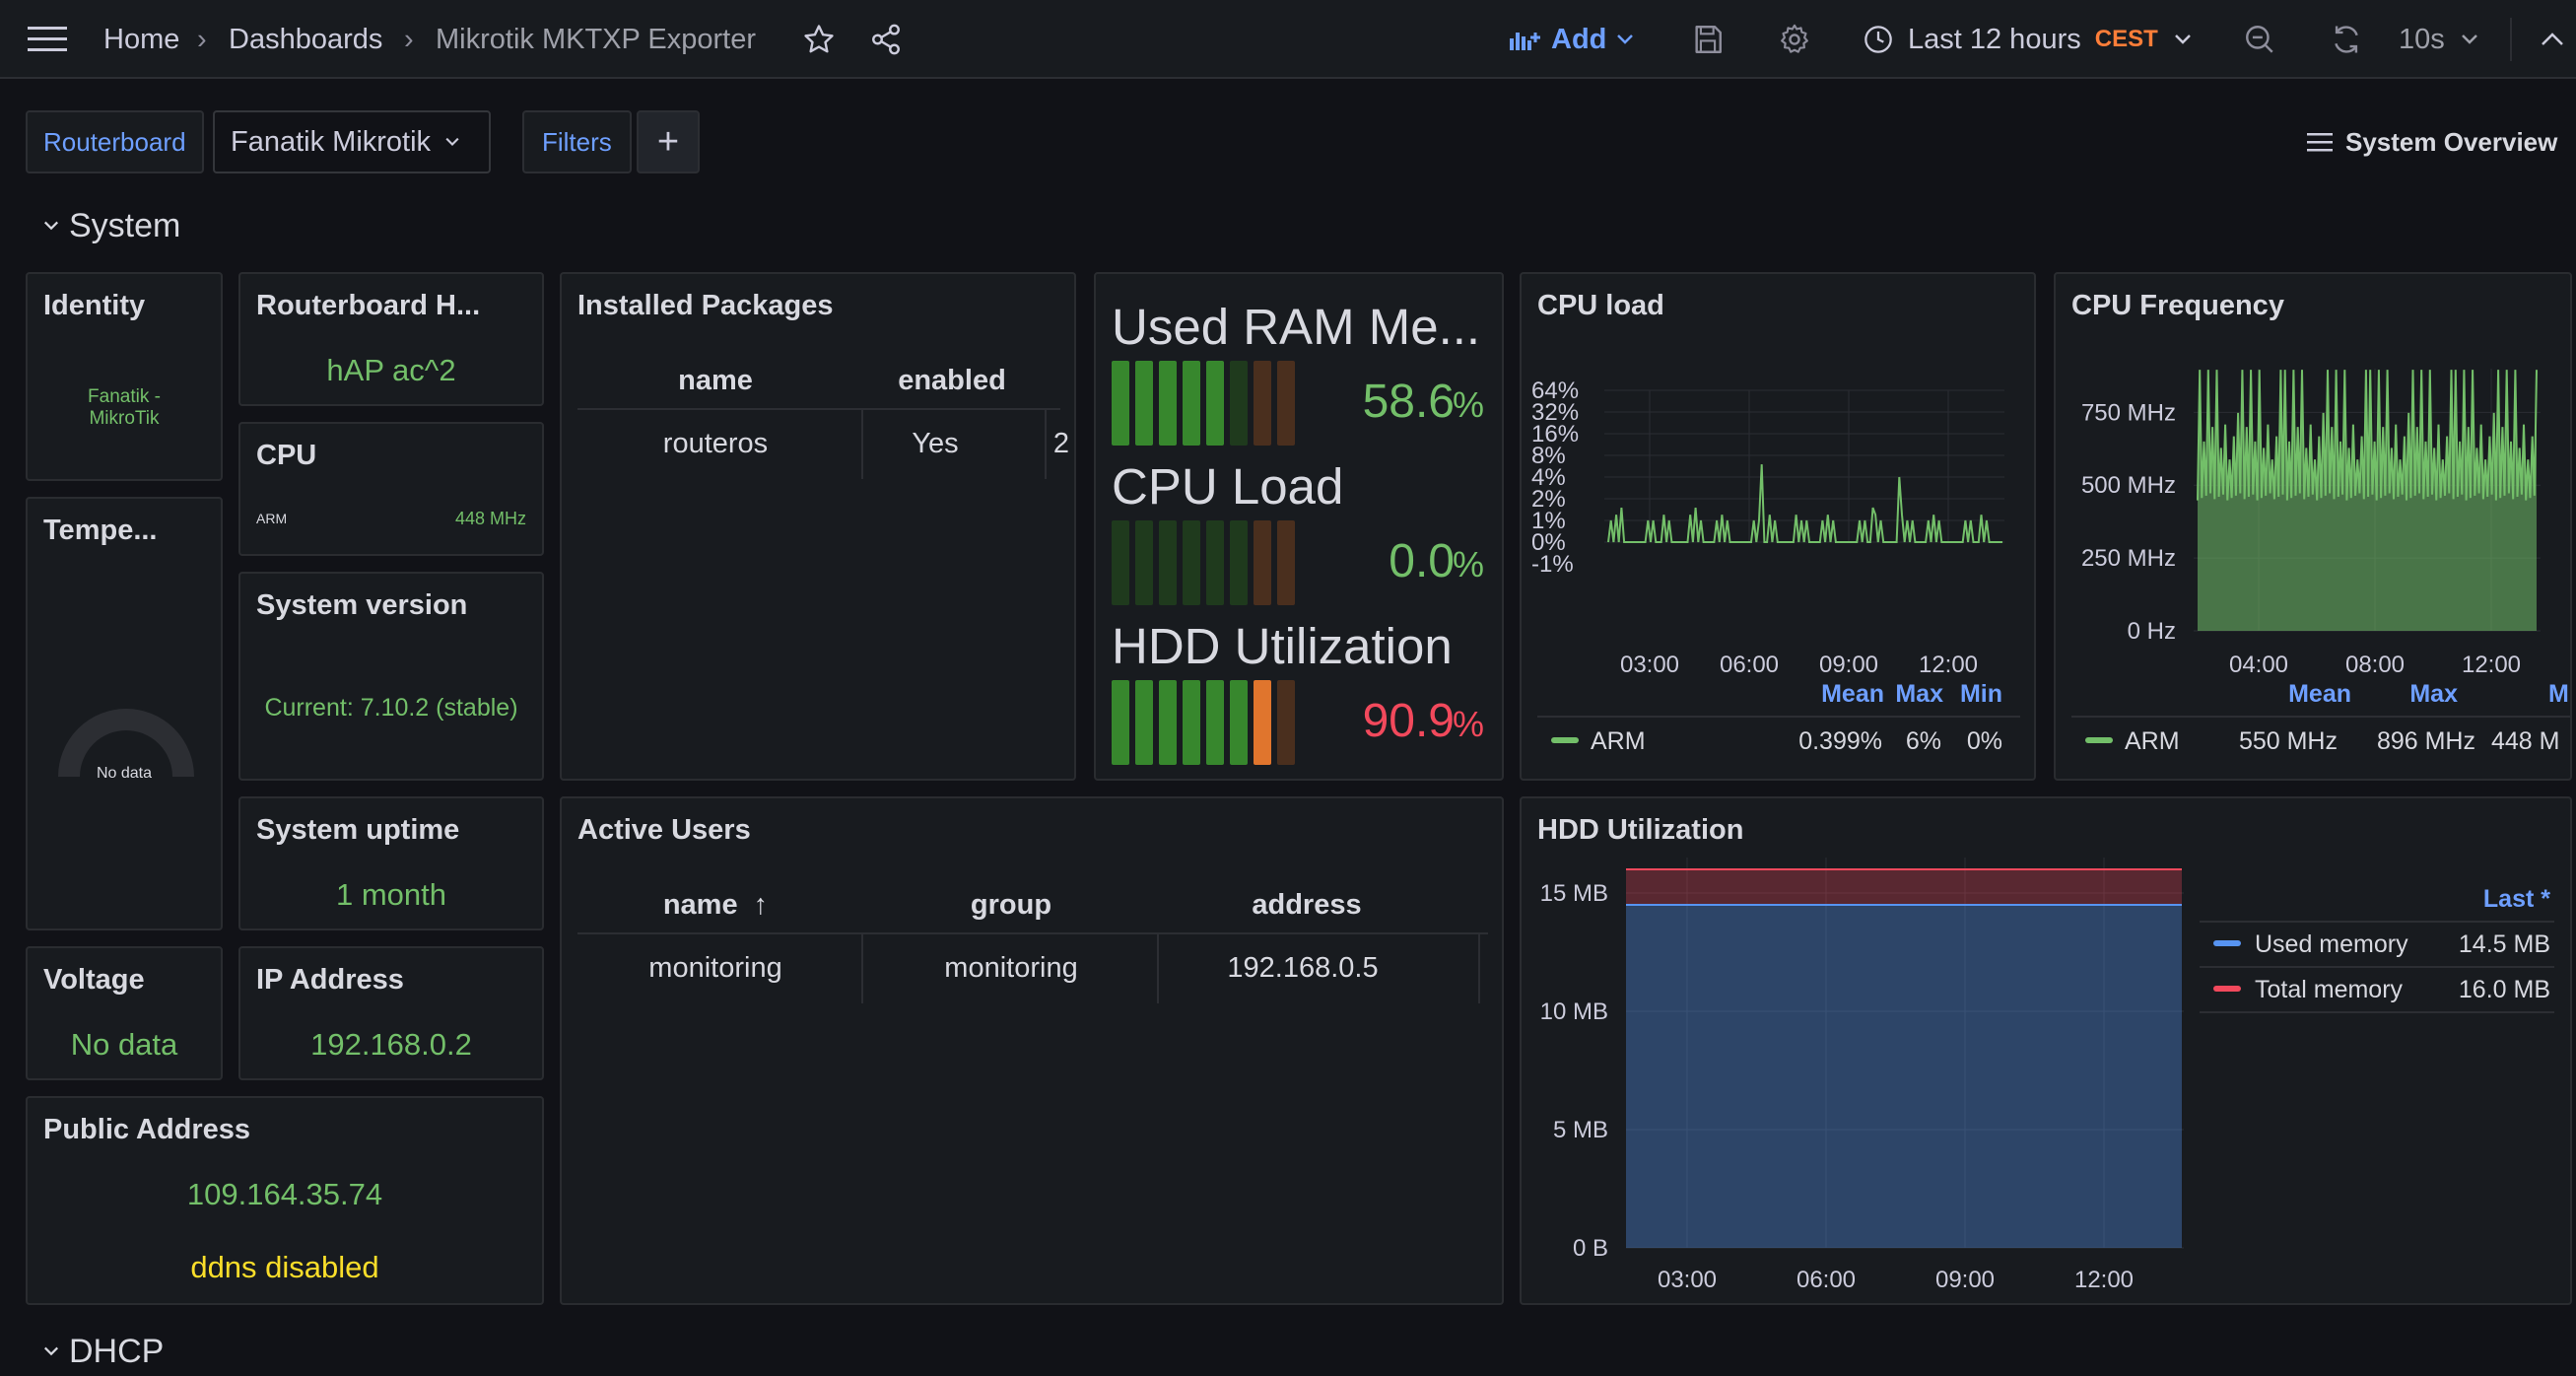  What do you see at coordinates (952, 381) in the screenshot?
I see `column-header-enabled: enabled` at bounding box center [952, 381].